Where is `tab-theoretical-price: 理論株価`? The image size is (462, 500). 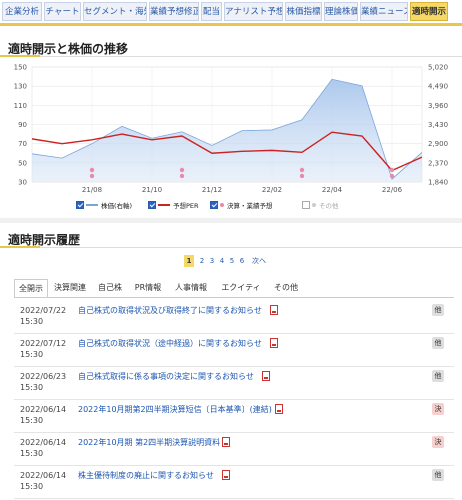
tab-theoretical-price: 理論株価 is located at coordinates (341, 11).